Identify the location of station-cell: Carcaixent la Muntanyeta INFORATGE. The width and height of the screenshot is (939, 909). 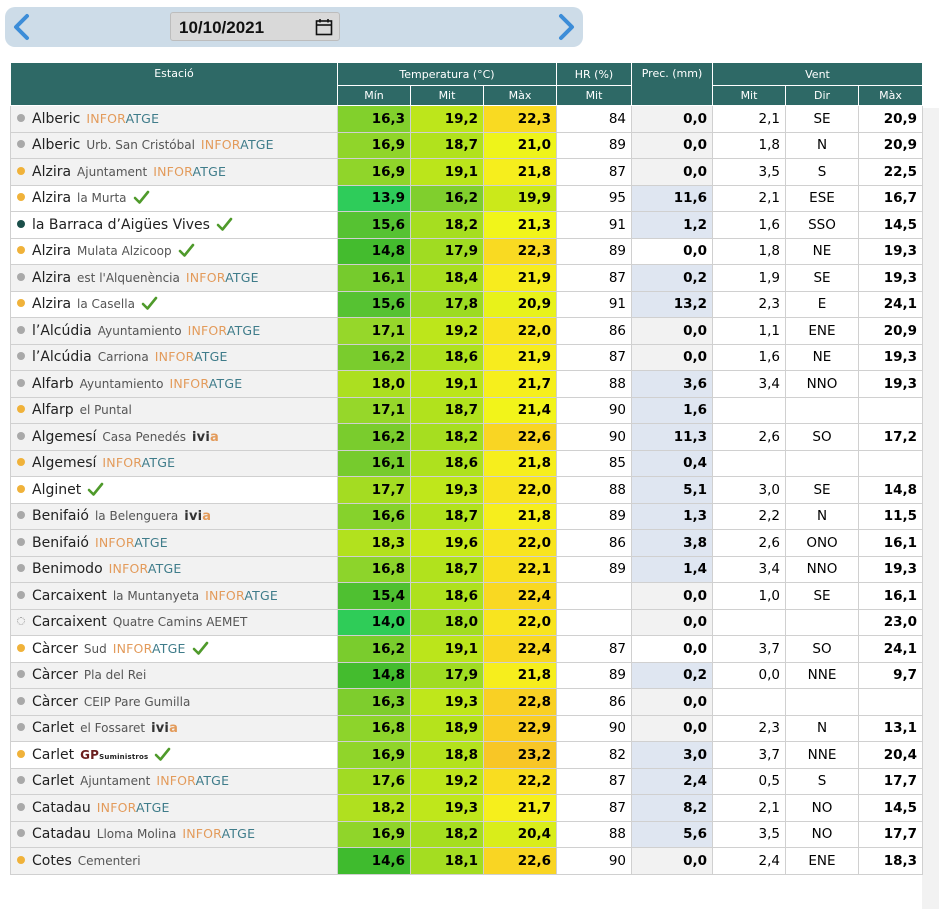
(174, 596).